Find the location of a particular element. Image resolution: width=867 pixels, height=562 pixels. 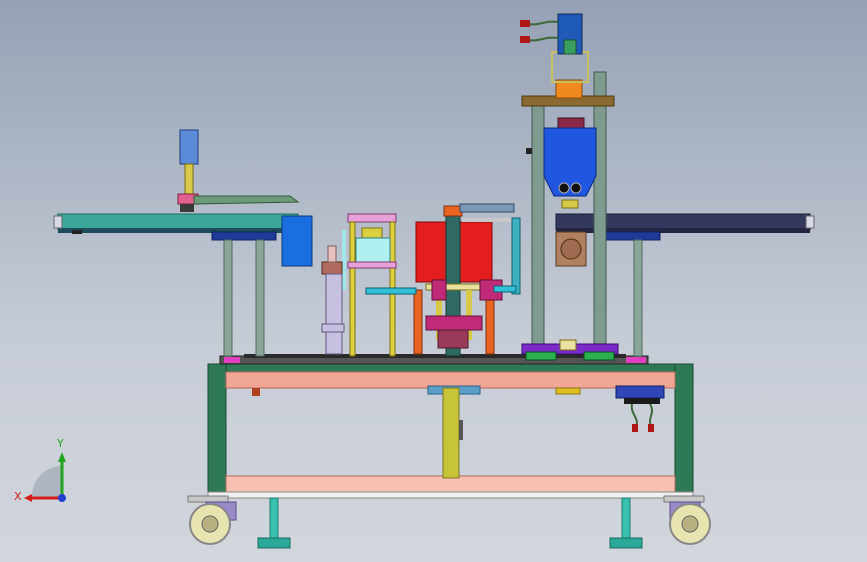

frame-left-leg is located at coordinates (217, 430).